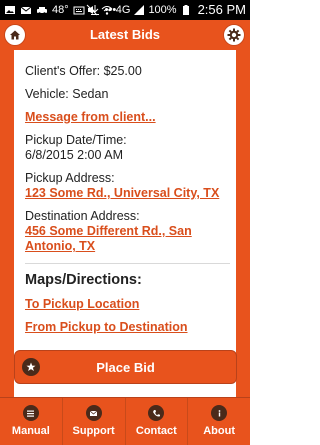 This screenshot has height=445, width=320. What do you see at coordinates (76, 140) in the screenshot?
I see `pickup-datetime-label: Pickup Date/Time:` at bounding box center [76, 140].